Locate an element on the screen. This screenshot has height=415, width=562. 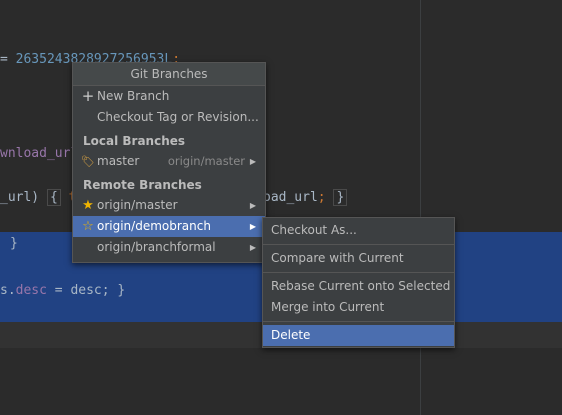
local-branch-master: 🏷 master origin/master ▶ is located at coordinates (169, 161).